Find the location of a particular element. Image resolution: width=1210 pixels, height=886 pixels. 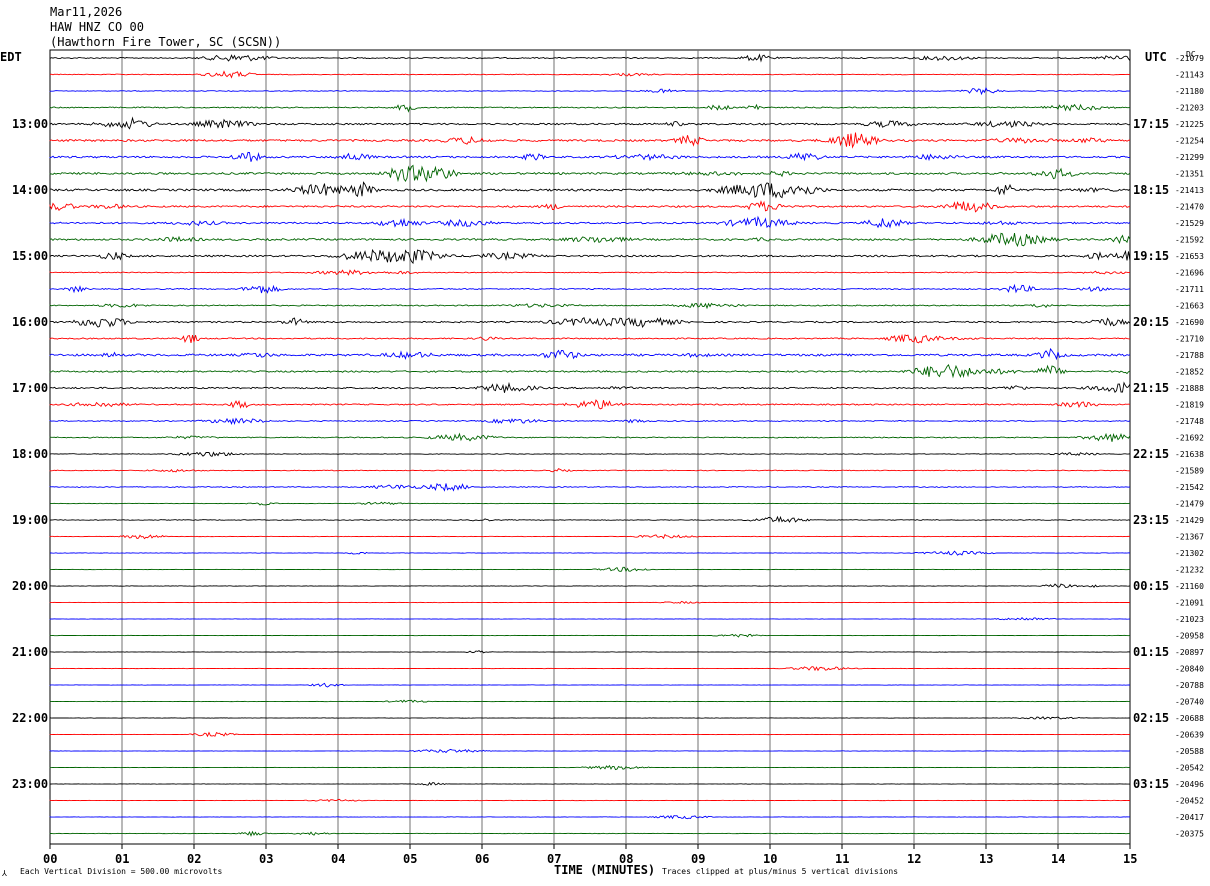

dc-offset-label: -21079 is located at coordinates (1189, 58).